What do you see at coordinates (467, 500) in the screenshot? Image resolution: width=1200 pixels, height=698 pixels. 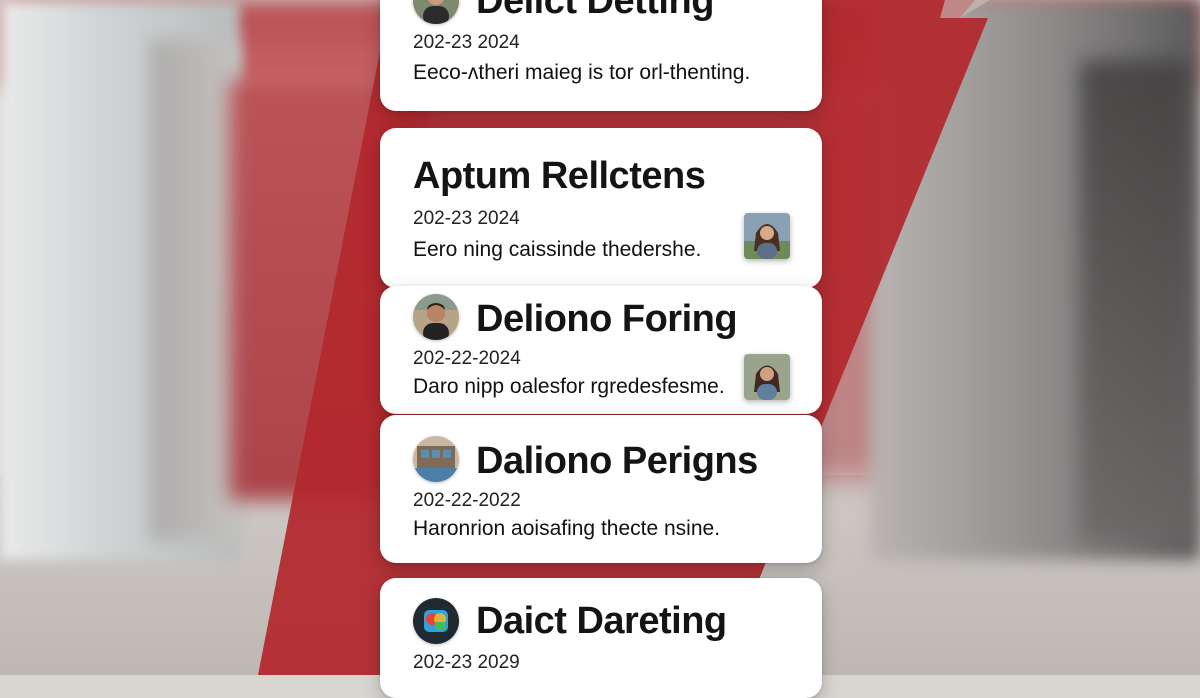 I see `card-date: 202-22-2022` at bounding box center [467, 500].